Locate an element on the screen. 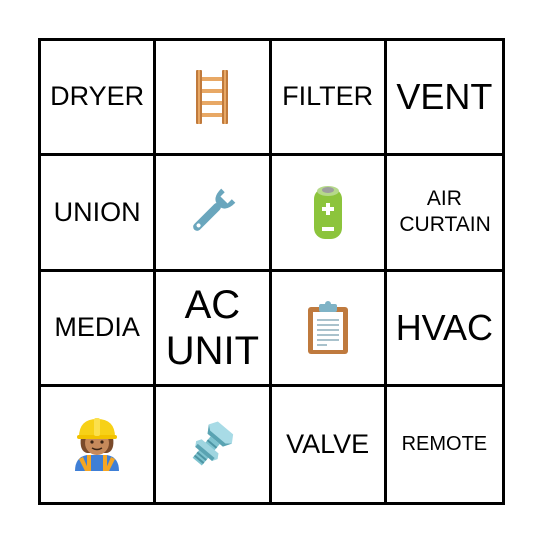 The image size is (544, 544). cell-wrench is located at coordinates (214, 214).